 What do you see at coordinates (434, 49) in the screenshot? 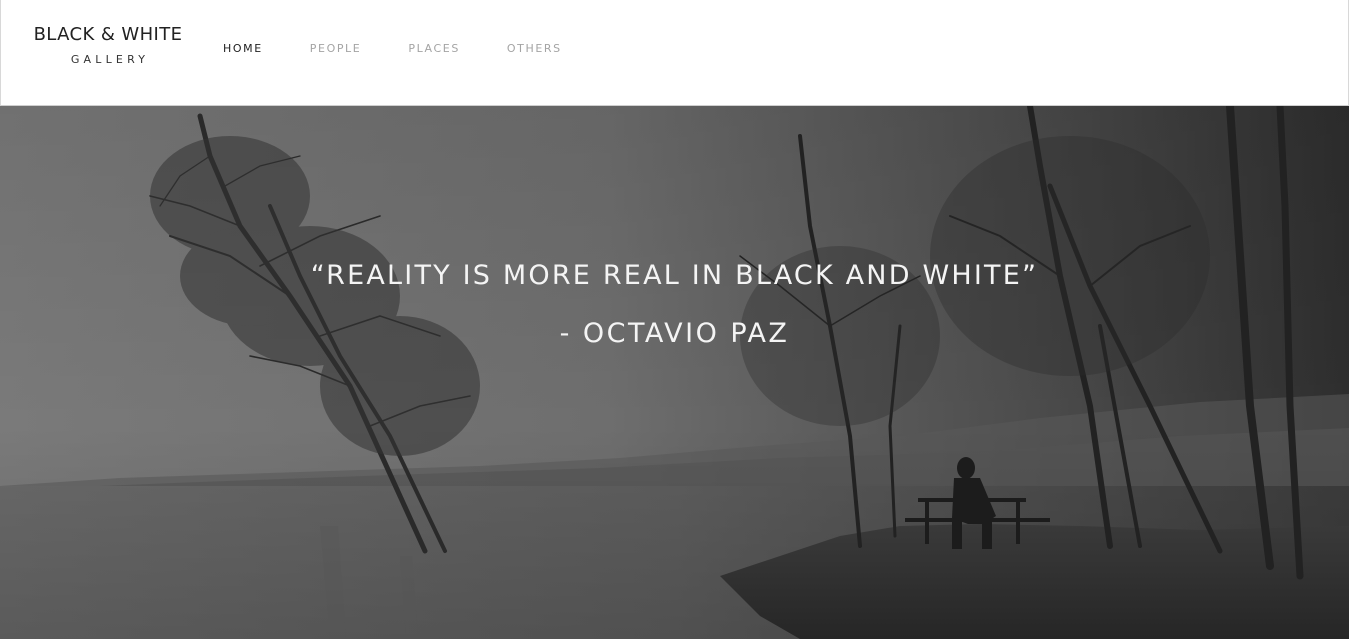
I see `nav-item-places: PLACES` at bounding box center [434, 49].